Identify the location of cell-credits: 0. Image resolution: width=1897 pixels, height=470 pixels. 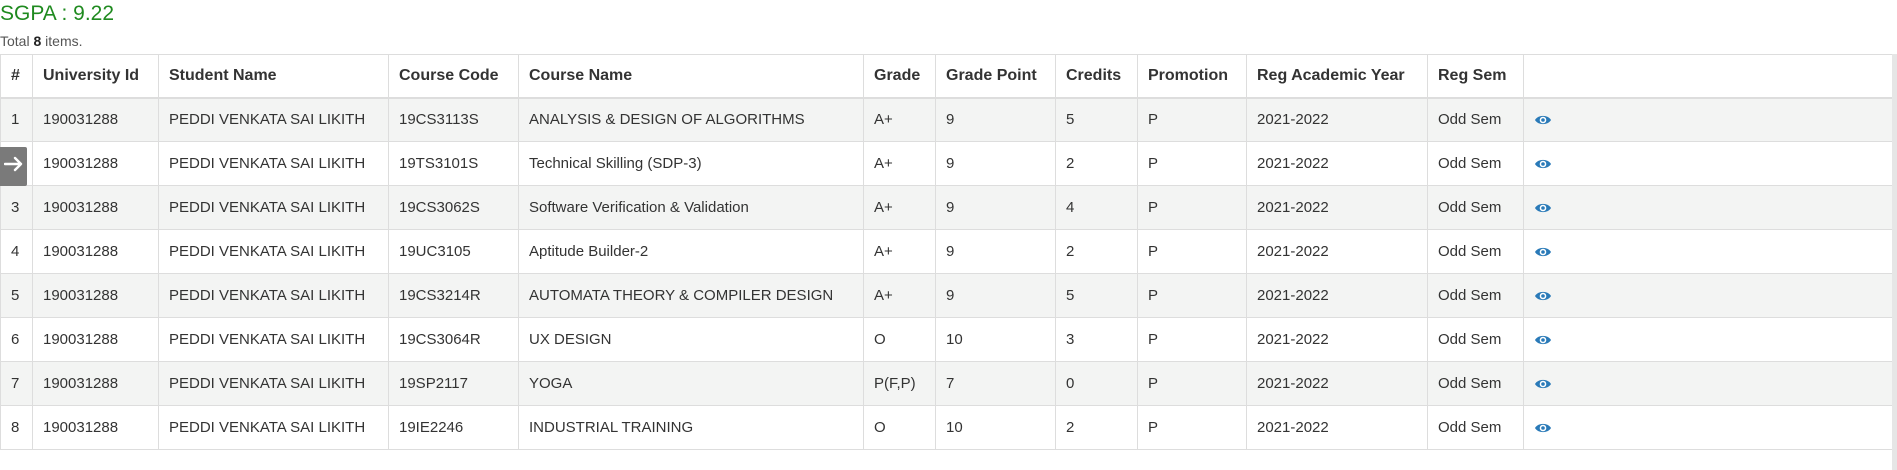
(1096, 383).